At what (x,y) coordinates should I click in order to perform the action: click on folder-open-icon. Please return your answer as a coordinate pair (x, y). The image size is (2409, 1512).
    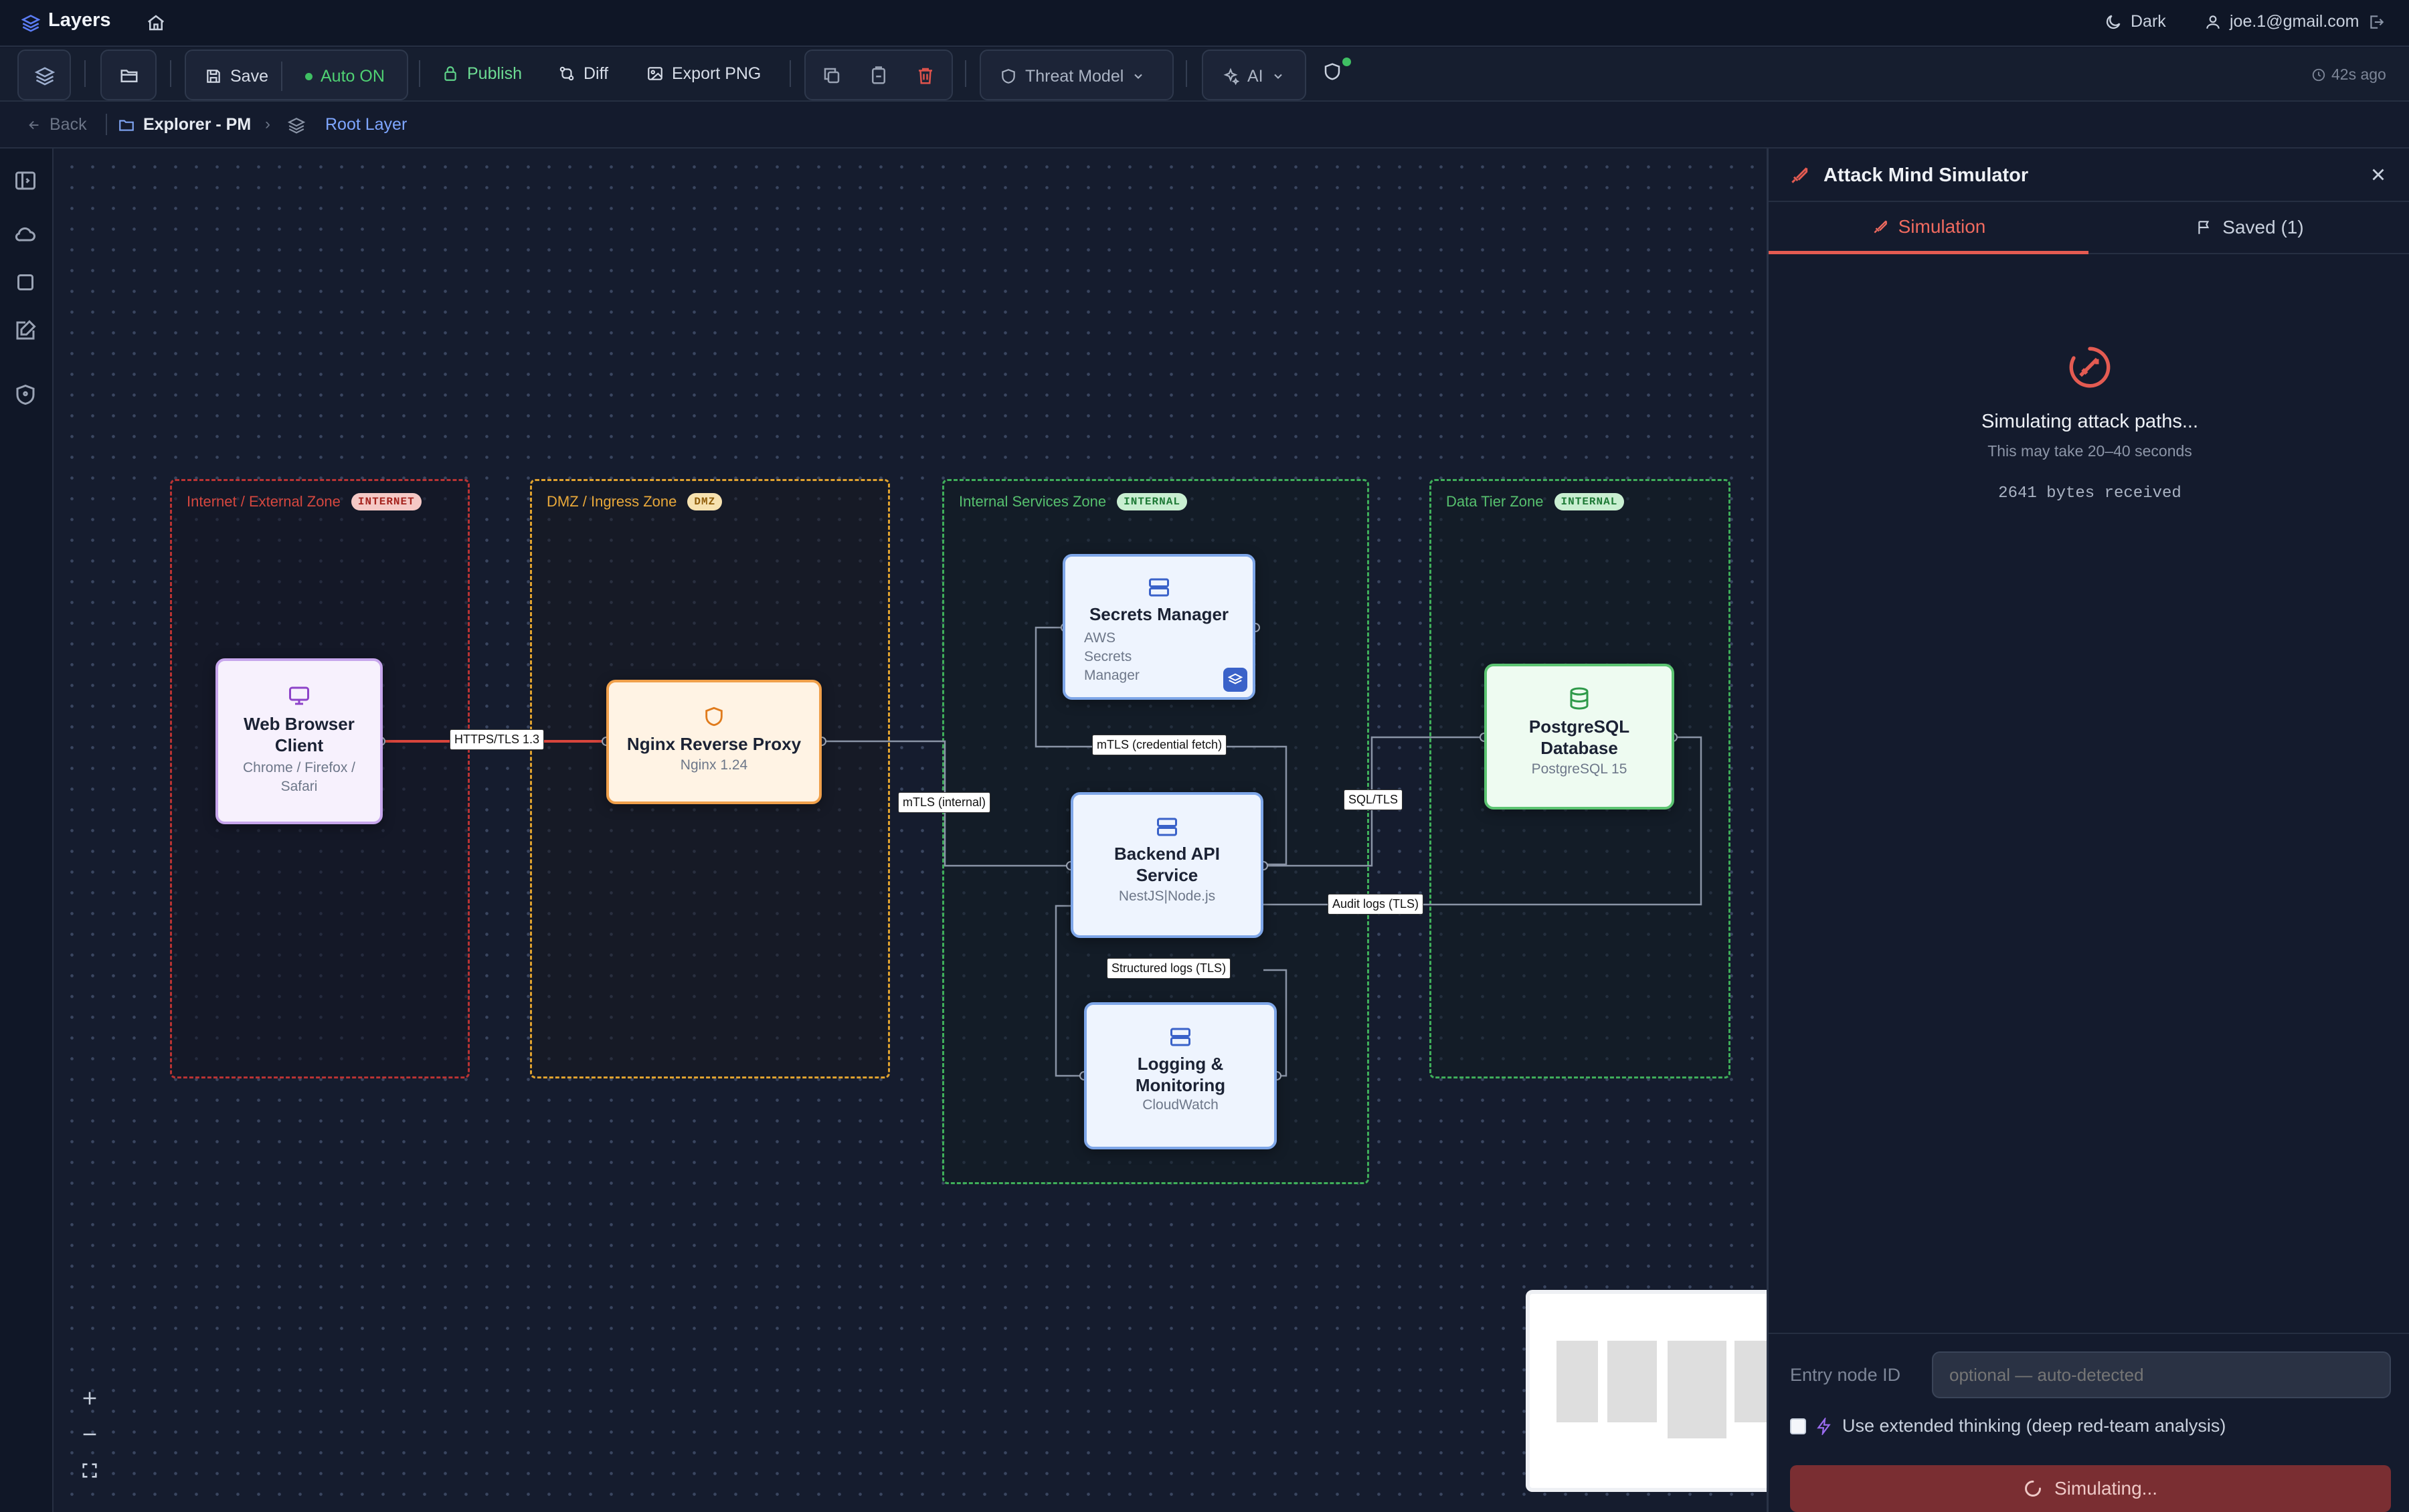
    Looking at the image, I should click on (129, 76).